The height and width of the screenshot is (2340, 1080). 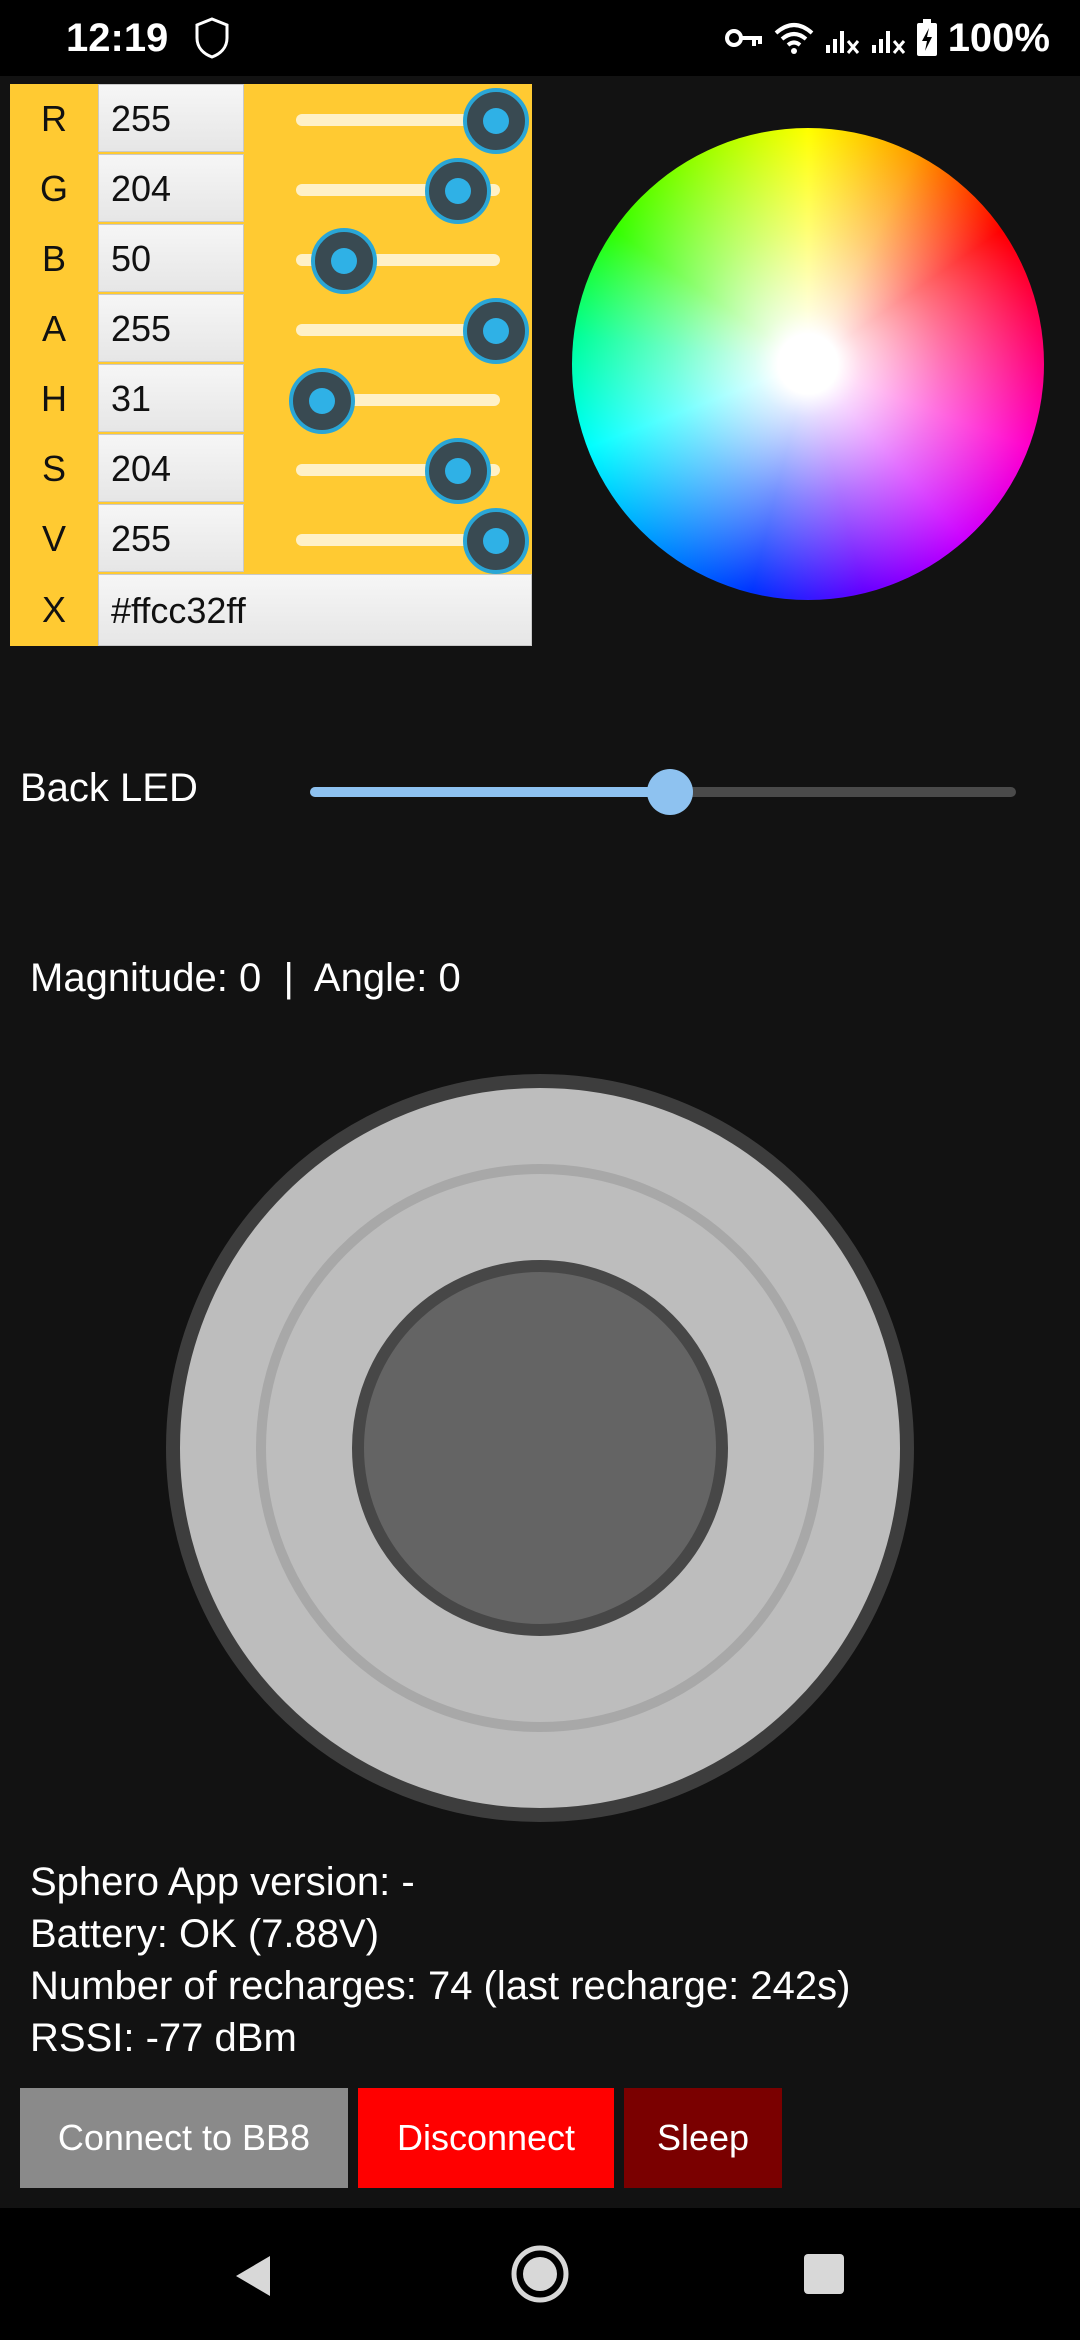 I want to click on color-picker-panel: R 255 G 204 B 50 A 255 H 31 S 204 V 255, so click(x=271, y=365).